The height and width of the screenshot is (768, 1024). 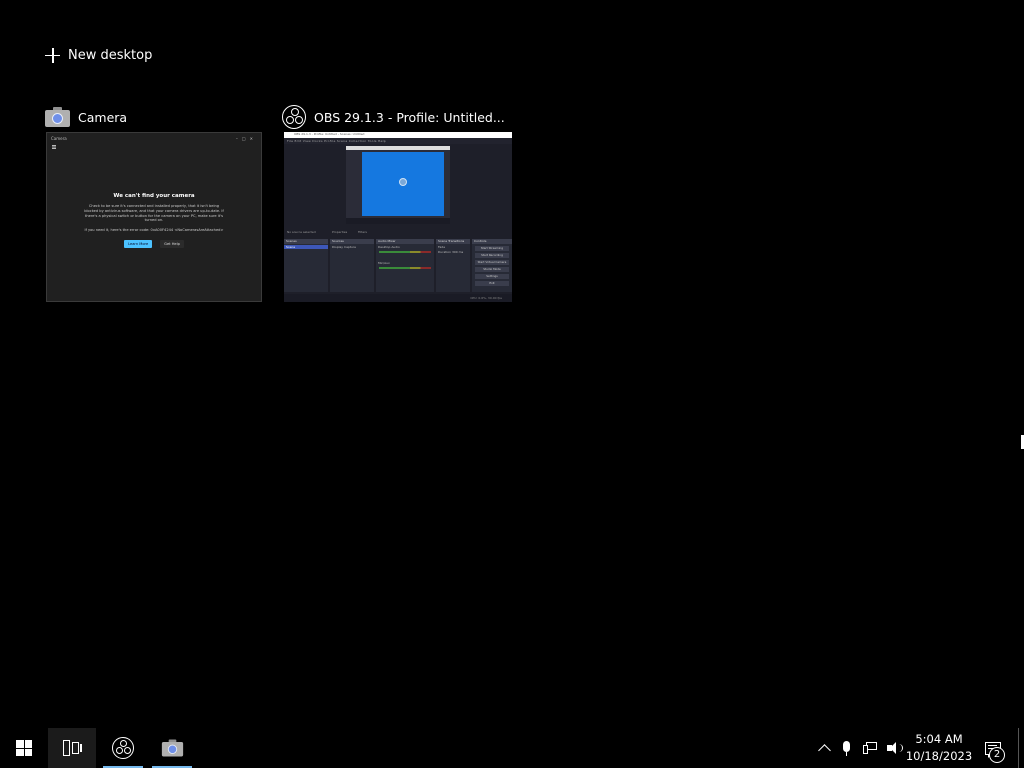 I want to click on thumbnail-titlebar: Camera –□✕, so click(x=154, y=138).